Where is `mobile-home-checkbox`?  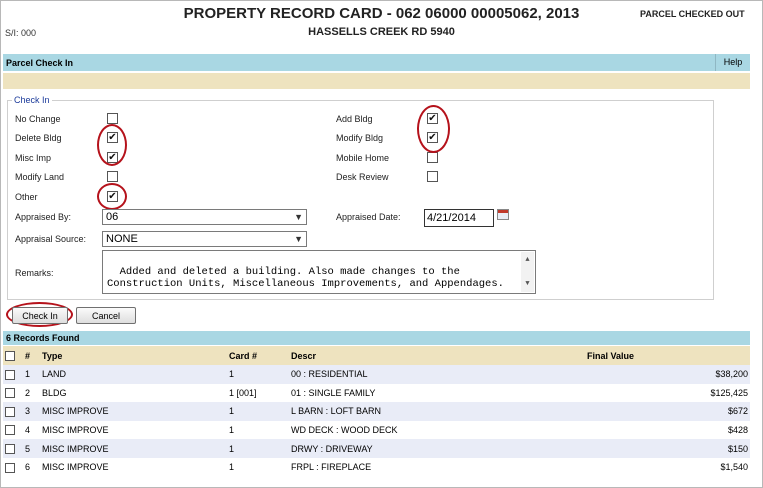 mobile-home-checkbox is located at coordinates (432, 157).